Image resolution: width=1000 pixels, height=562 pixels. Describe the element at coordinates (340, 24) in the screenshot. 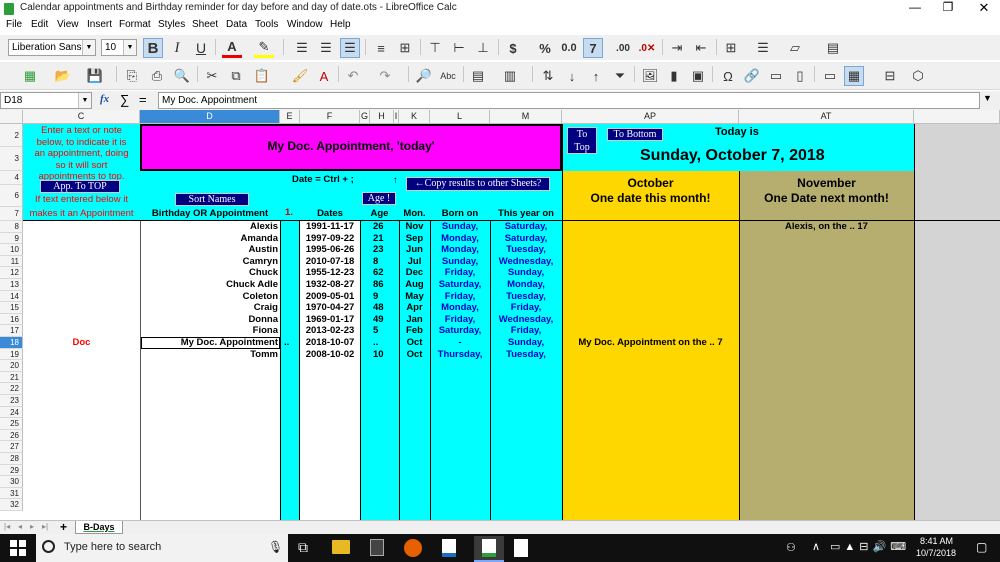

I see `menu-help: Help` at that location.